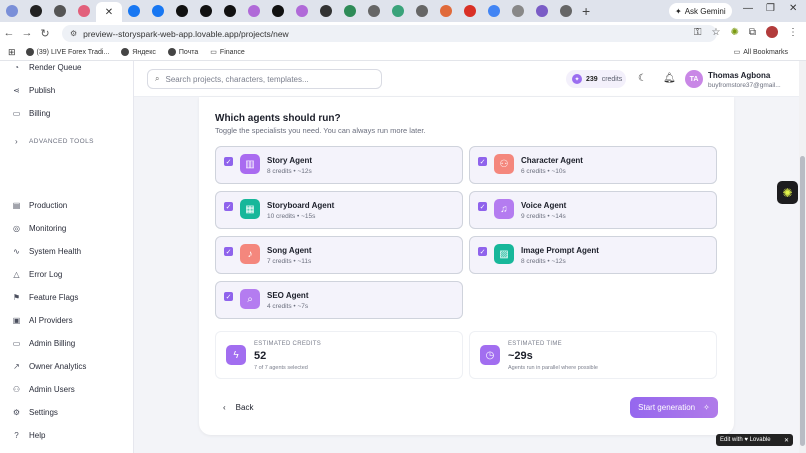 This screenshot has width=806, height=453. What do you see at coordinates (787, 192) in the screenshot?
I see `extension-floating-icon: ✺` at bounding box center [787, 192].